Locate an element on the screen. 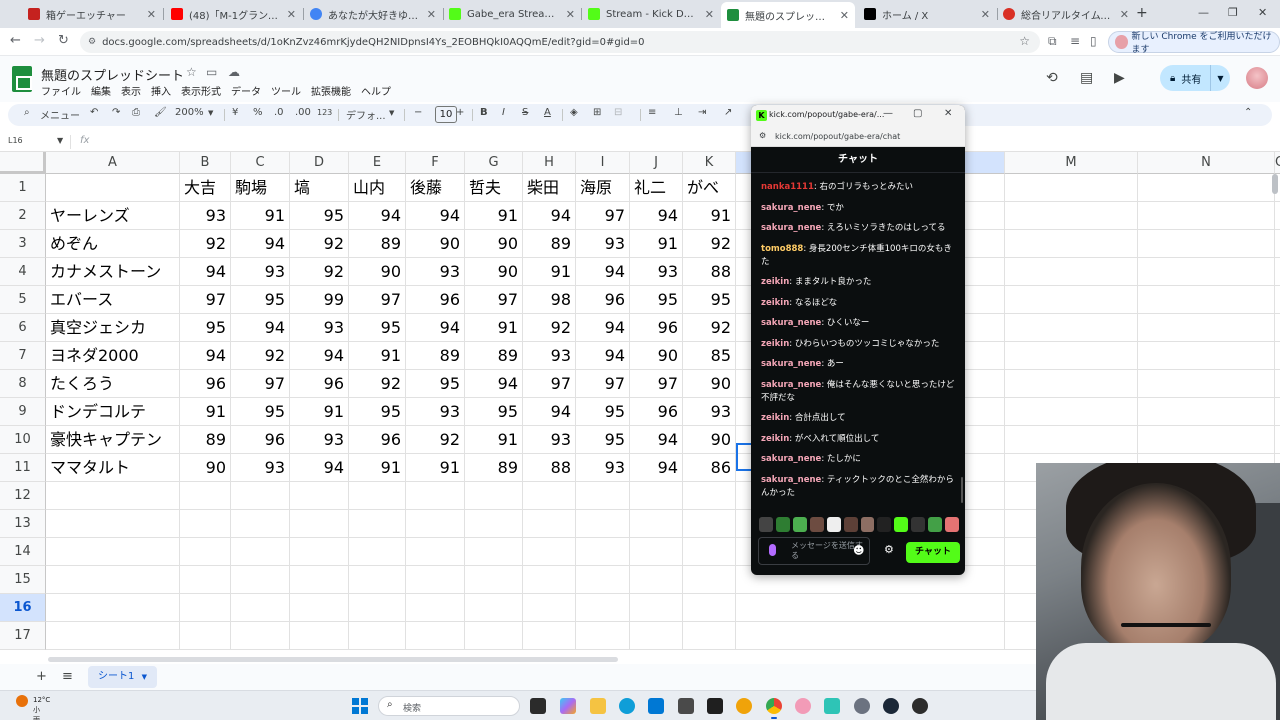 The image size is (1280, 720). score-cell: 96 is located at coordinates (435, 300).